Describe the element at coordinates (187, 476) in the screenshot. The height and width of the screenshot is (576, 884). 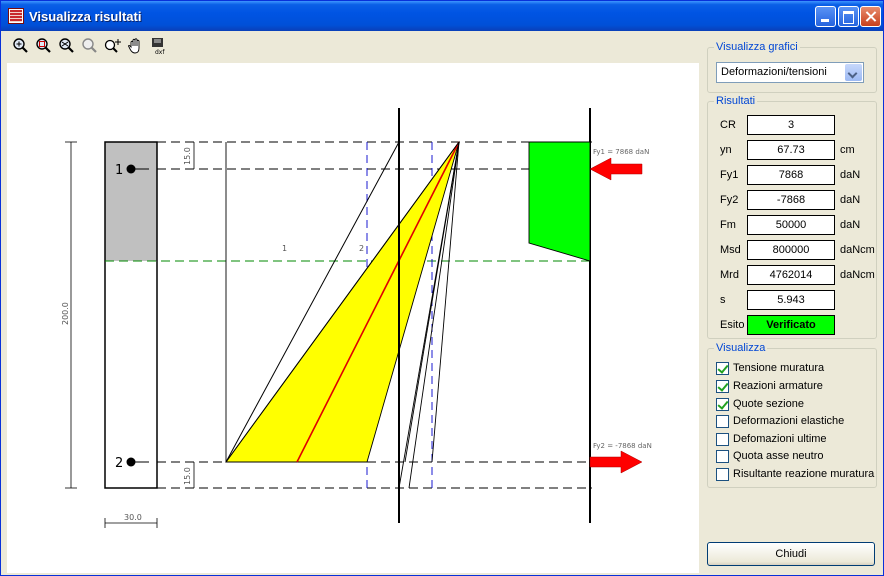
I see `dim-bottom-label: 15.0` at that location.